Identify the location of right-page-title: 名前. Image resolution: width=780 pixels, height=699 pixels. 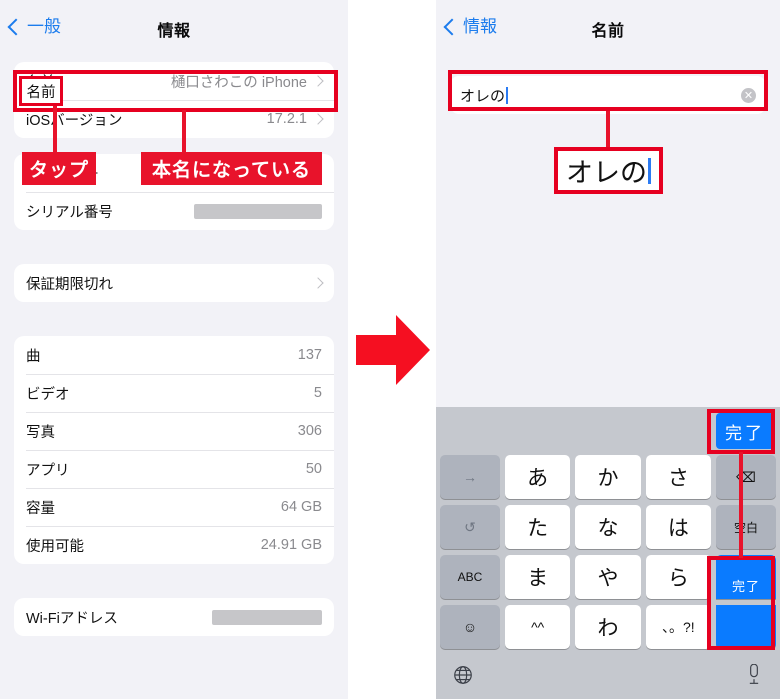
(608, 31).